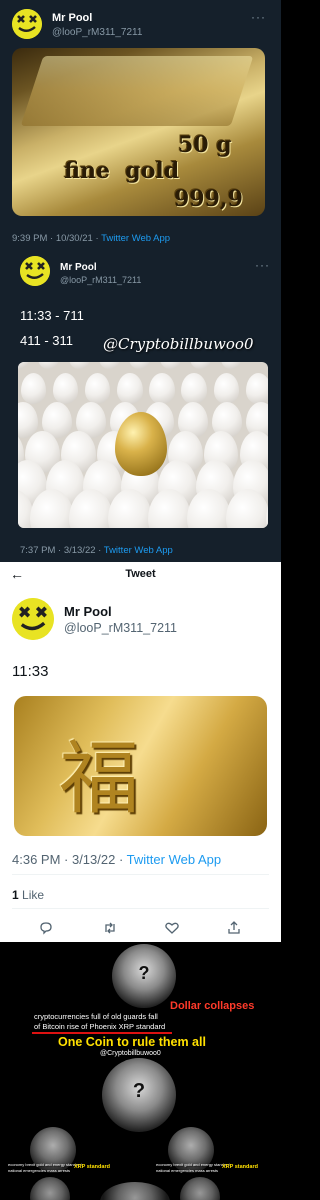  I want to click on small-caption-1: economy brexit gold and energy standard, so click(45, 1164).